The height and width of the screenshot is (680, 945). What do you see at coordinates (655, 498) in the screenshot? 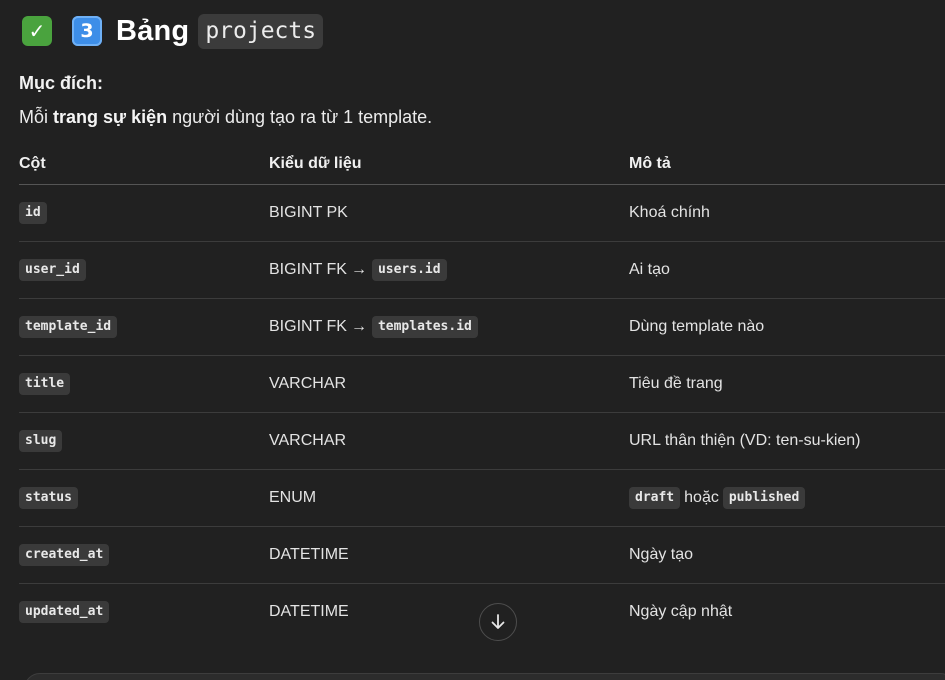
I see `status-value-draft: draft` at bounding box center [655, 498].